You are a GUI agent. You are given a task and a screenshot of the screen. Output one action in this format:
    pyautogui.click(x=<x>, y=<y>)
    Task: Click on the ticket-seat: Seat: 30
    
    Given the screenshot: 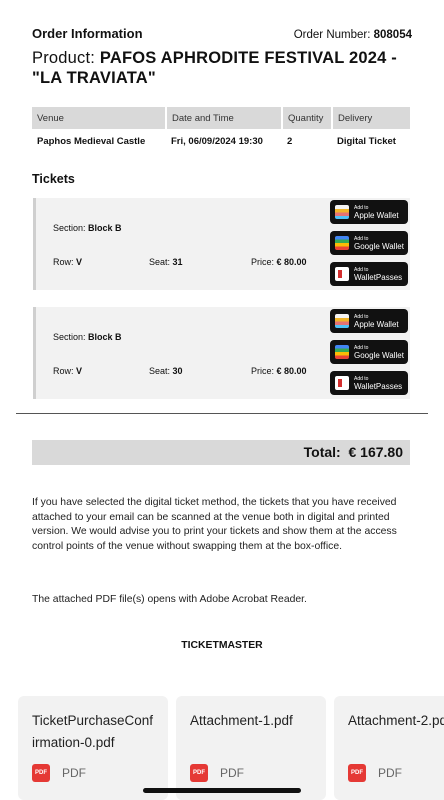 What is the action you would take?
    pyautogui.click(x=166, y=371)
    